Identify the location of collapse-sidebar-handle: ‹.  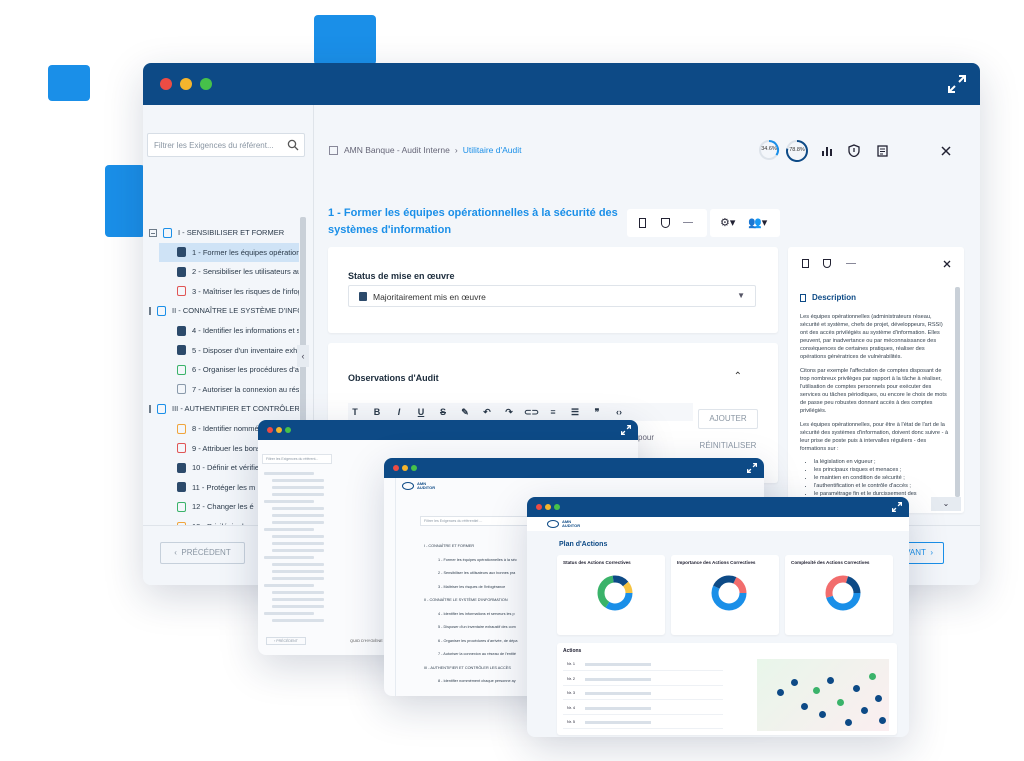
(303, 356).